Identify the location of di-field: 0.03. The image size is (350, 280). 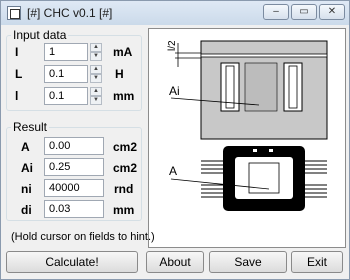
(74, 209).